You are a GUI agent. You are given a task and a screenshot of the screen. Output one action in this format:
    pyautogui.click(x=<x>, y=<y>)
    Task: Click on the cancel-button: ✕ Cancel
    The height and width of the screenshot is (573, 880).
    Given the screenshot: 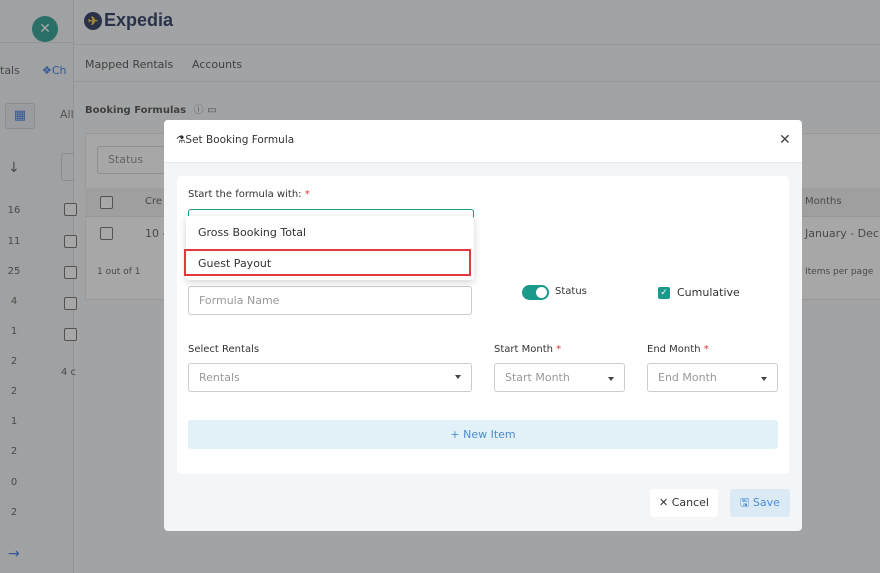 What is the action you would take?
    pyautogui.click(x=684, y=503)
    